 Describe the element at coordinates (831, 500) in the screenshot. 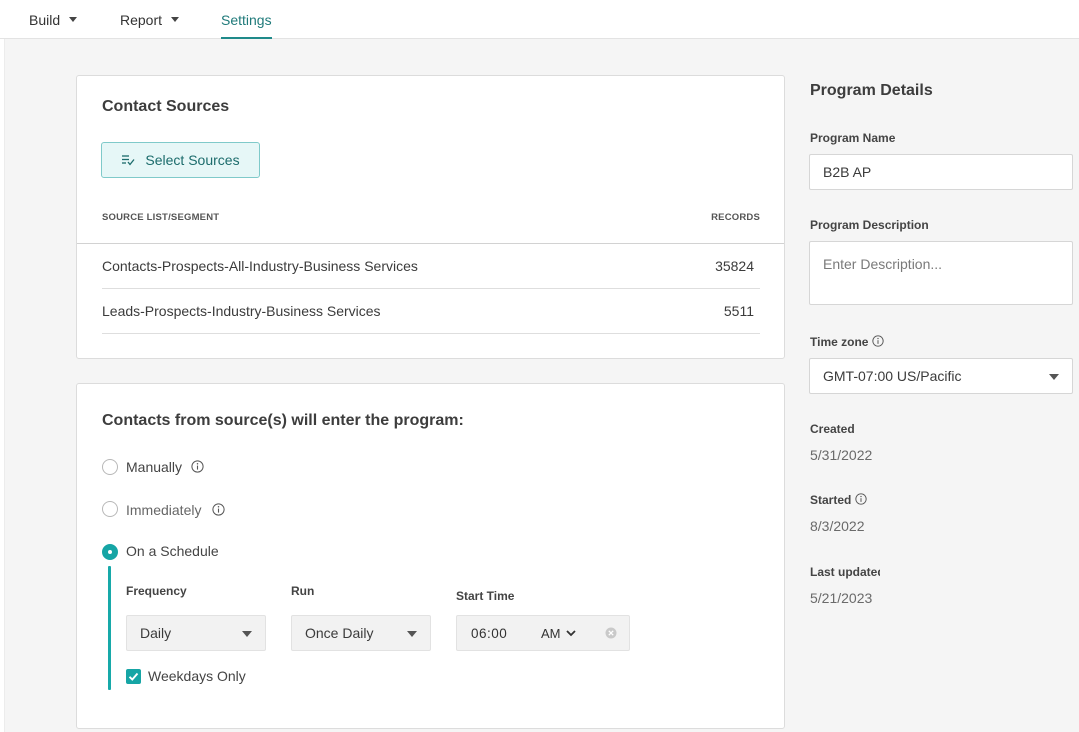

I see `started-label: Started` at that location.